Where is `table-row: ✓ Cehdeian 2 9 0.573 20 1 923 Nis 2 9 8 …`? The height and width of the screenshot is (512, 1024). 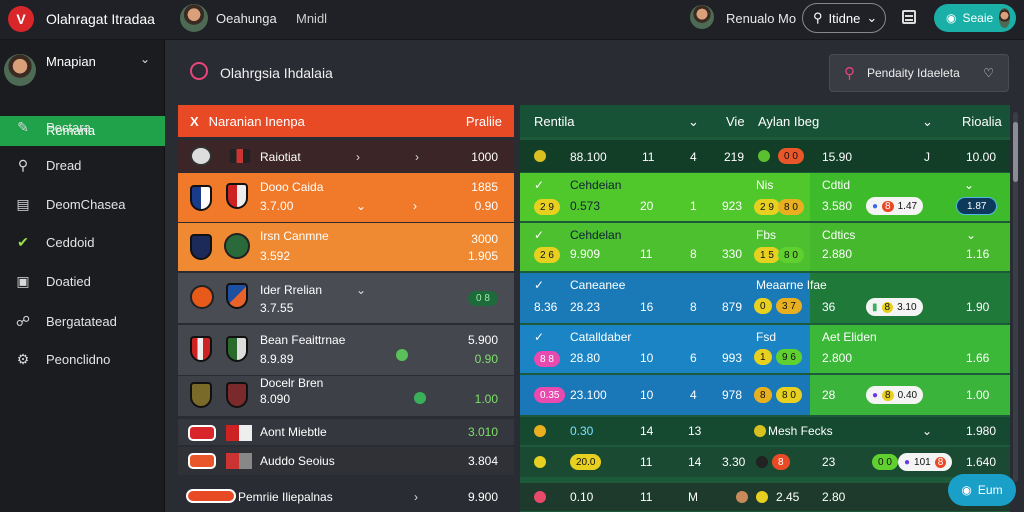
table-row: ✓ Cehdeian 2 9 0.573 20 1 923 Nis 2 9 8 … is located at coordinates (765, 197).